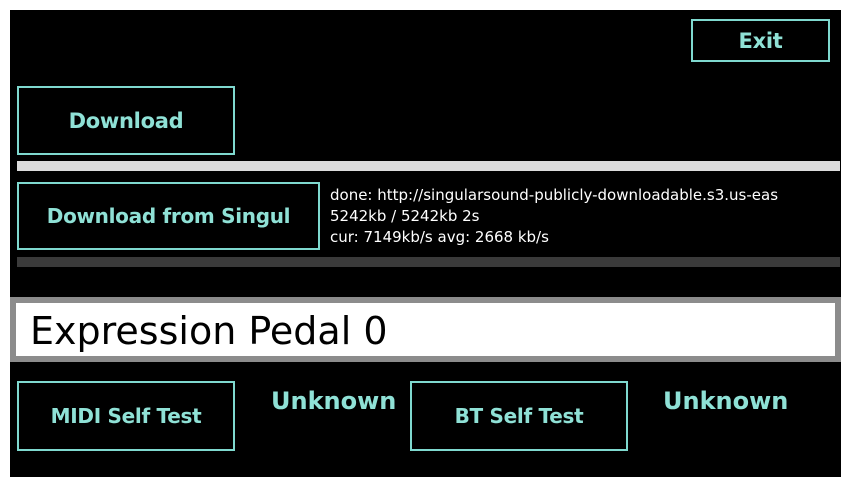 The height and width of the screenshot is (478, 849). Describe the element at coordinates (126, 120) in the screenshot. I see `download-button: Download` at that location.